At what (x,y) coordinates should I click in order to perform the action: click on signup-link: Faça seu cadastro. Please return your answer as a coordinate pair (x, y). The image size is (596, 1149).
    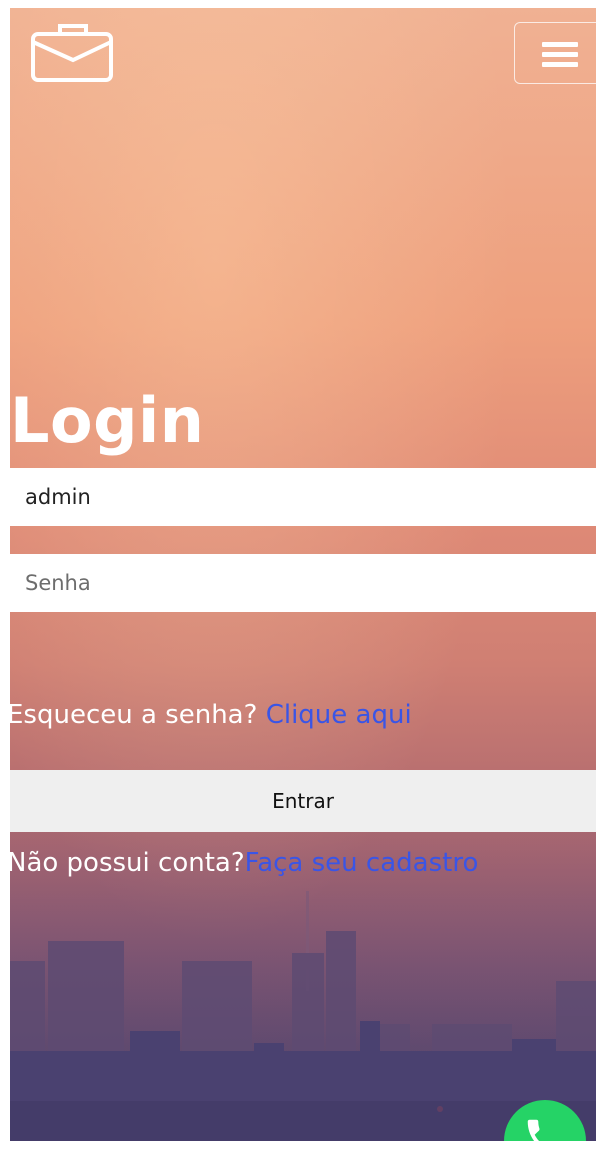
    Looking at the image, I should click on (362, 863).